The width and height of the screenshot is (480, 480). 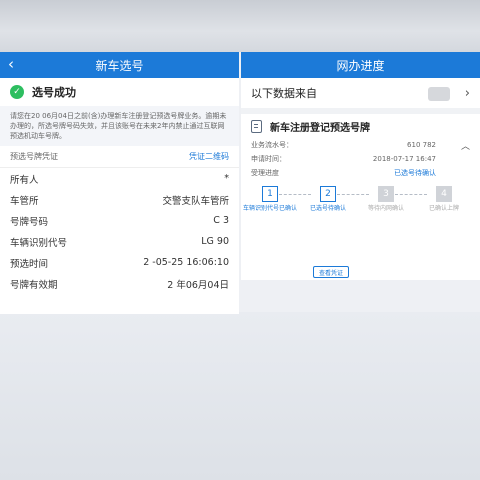 I want to click on chevron-up-icon: ︿, so click(x=465, y=145).